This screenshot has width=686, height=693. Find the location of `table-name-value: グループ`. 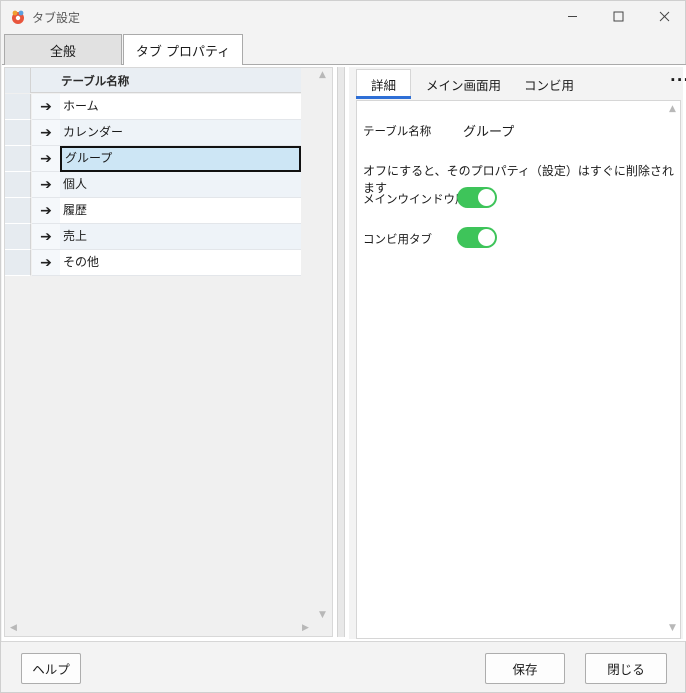

table-name-value: グループ is located at coordinates (489, 132).